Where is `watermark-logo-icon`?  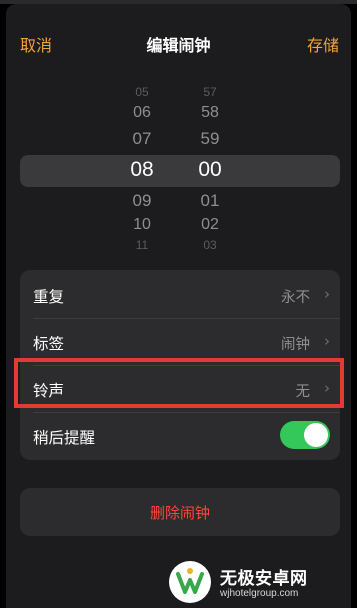 watermark-logo-icon is located at coordinates (190, 582).